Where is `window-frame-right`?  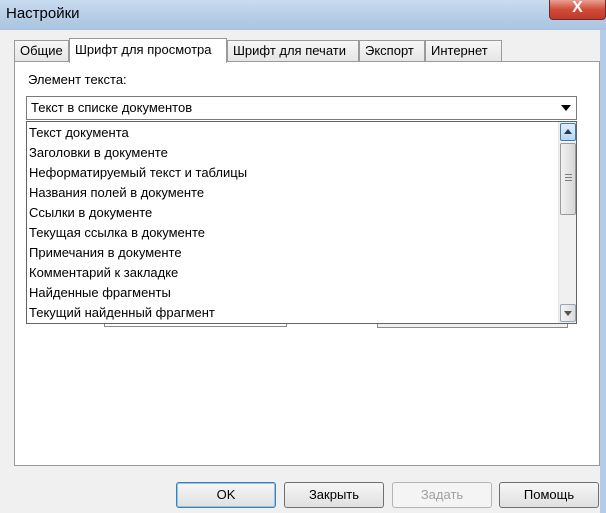
window-frame-right is located at coordinates (603, 271).